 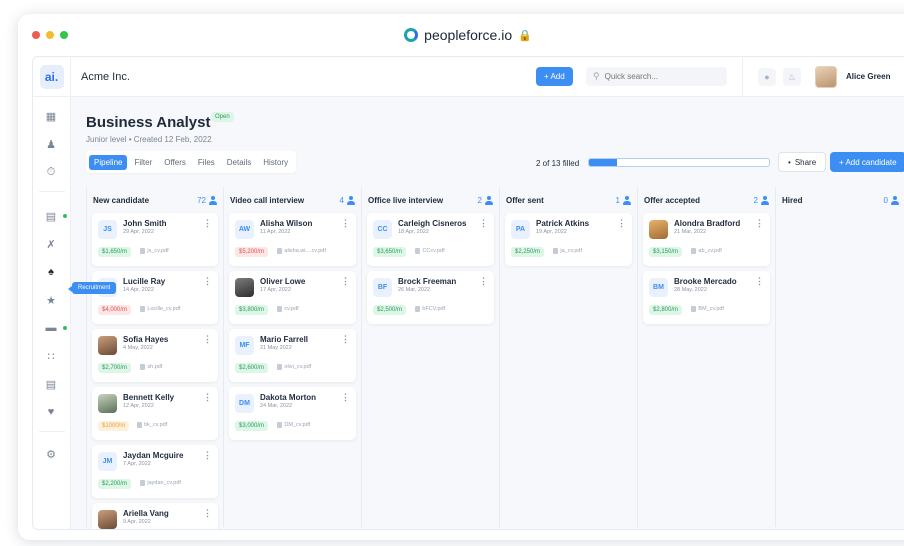 I want to click on timer-icon: ⏱, so click(x=51, y=172).